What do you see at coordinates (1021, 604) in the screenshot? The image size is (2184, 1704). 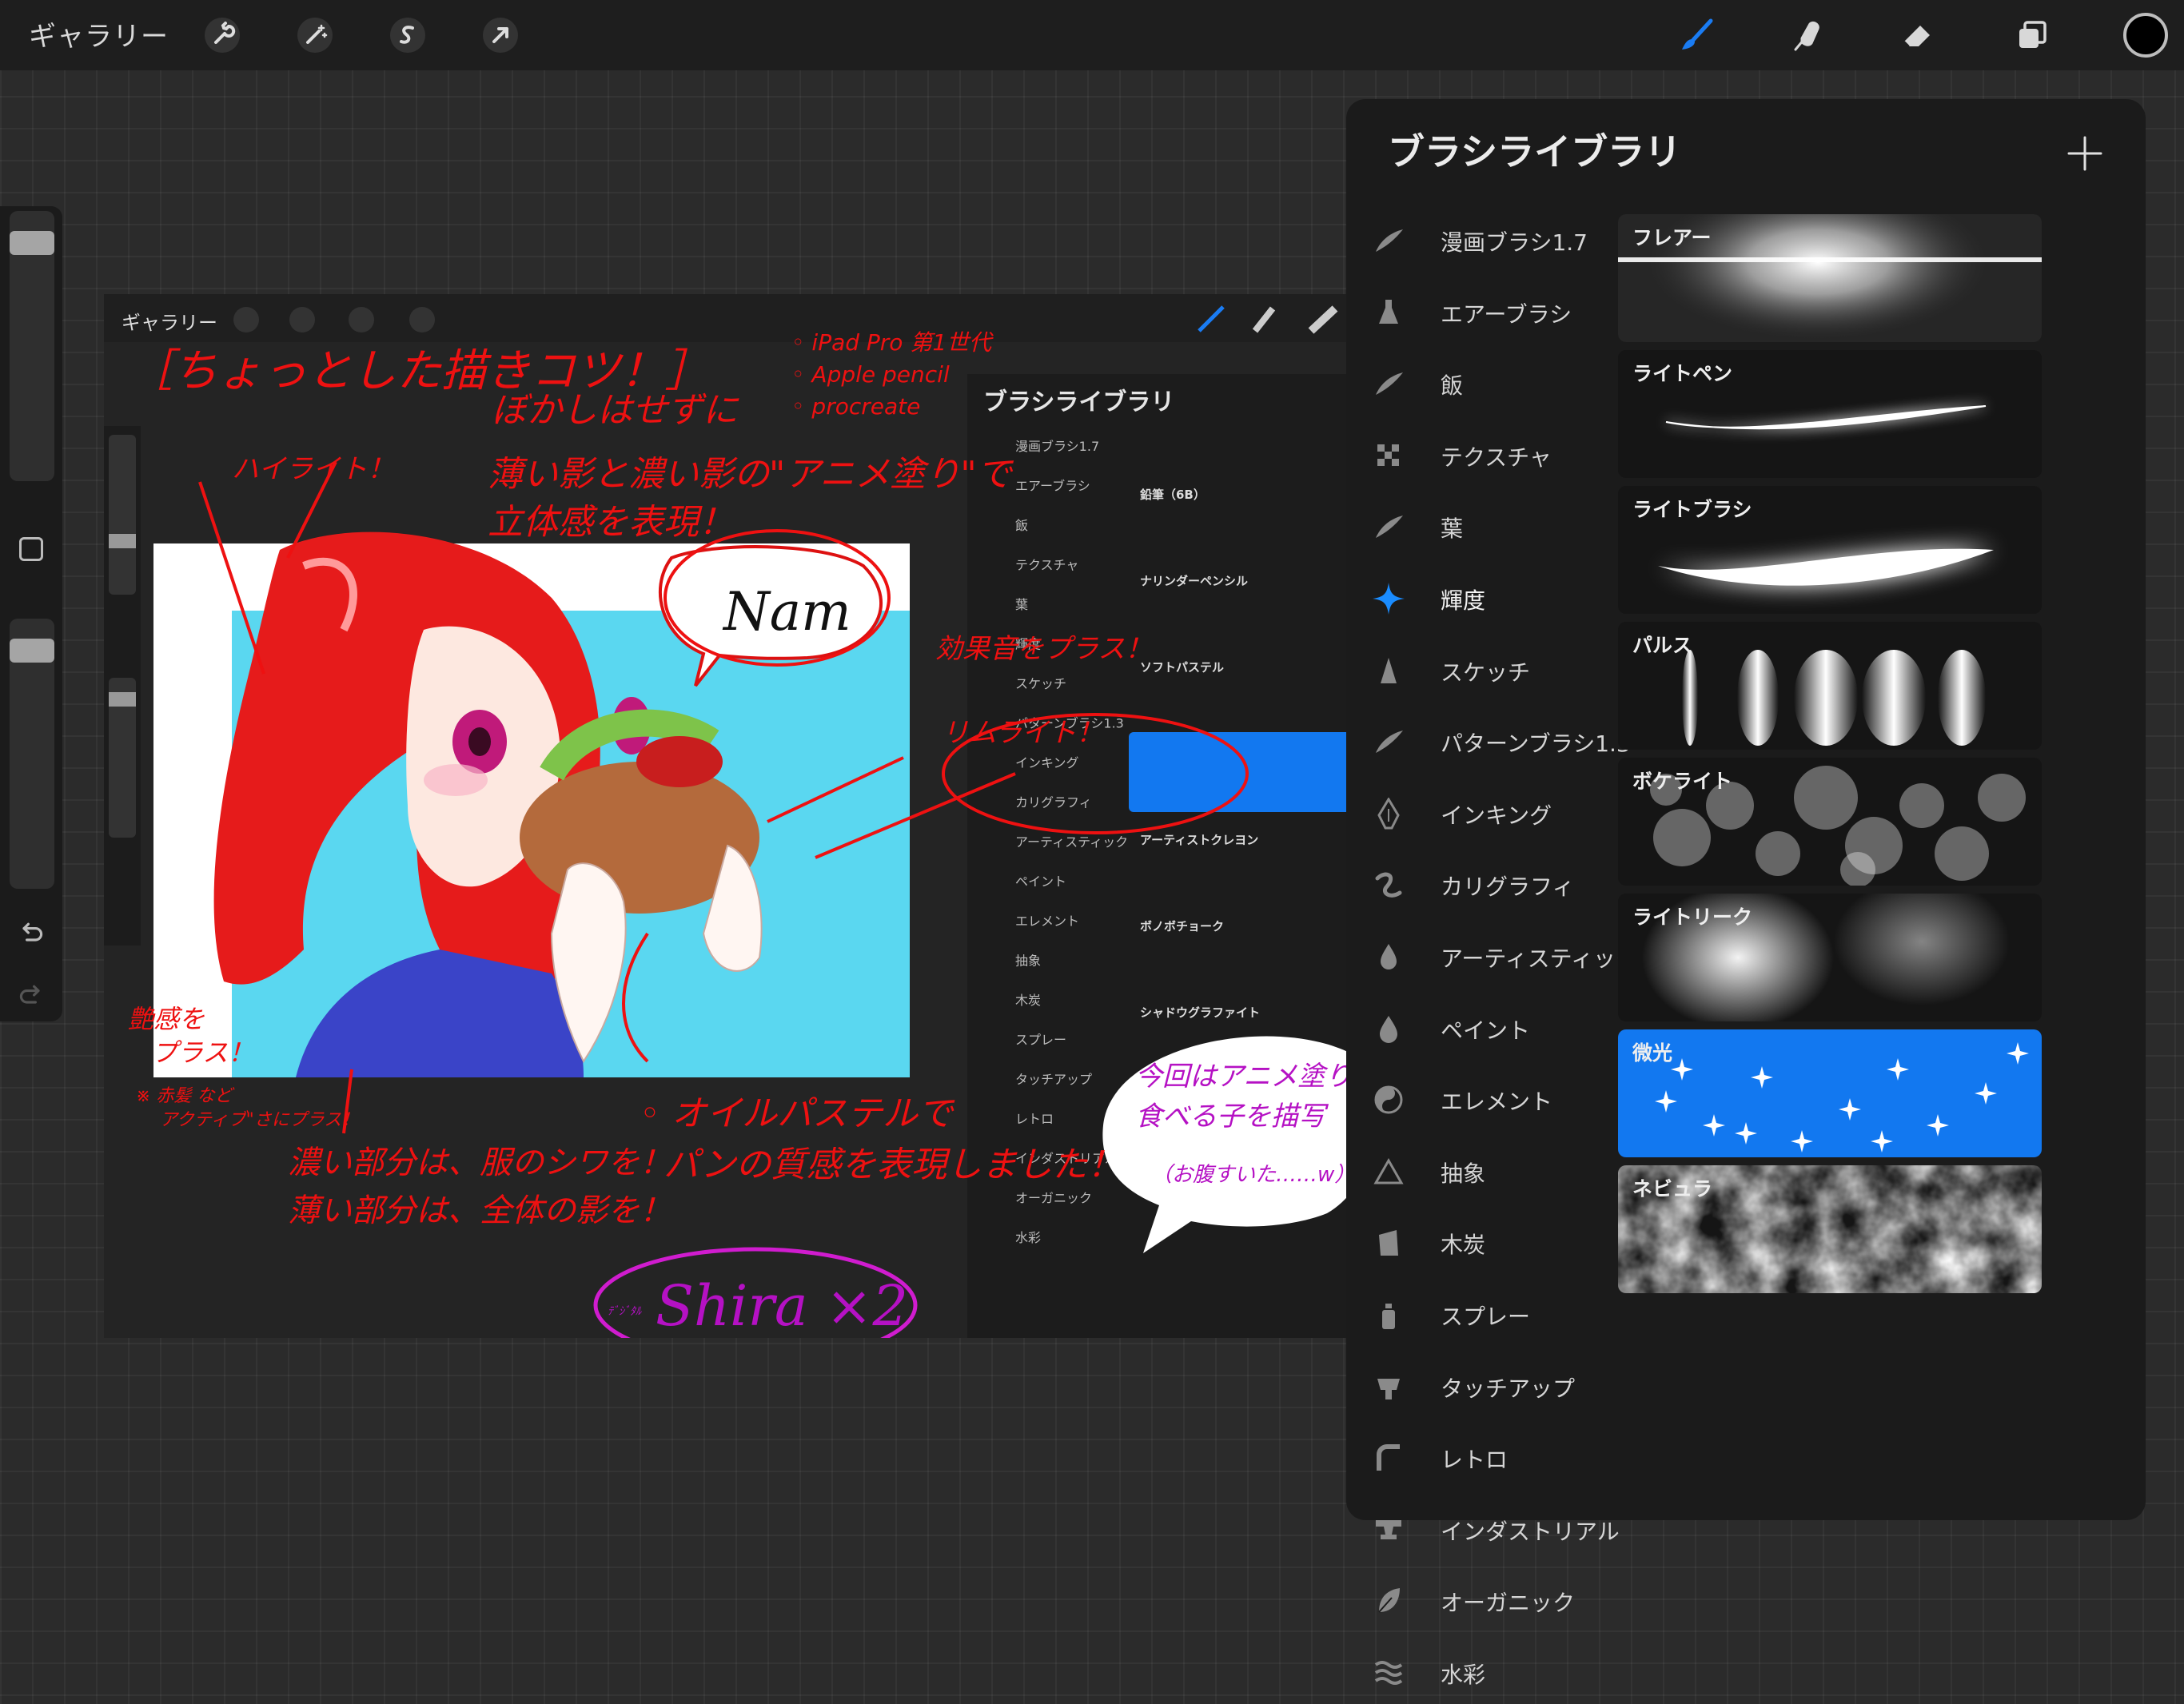 I see `inner-category-label: 葉` at bounding box center [1021, 604].